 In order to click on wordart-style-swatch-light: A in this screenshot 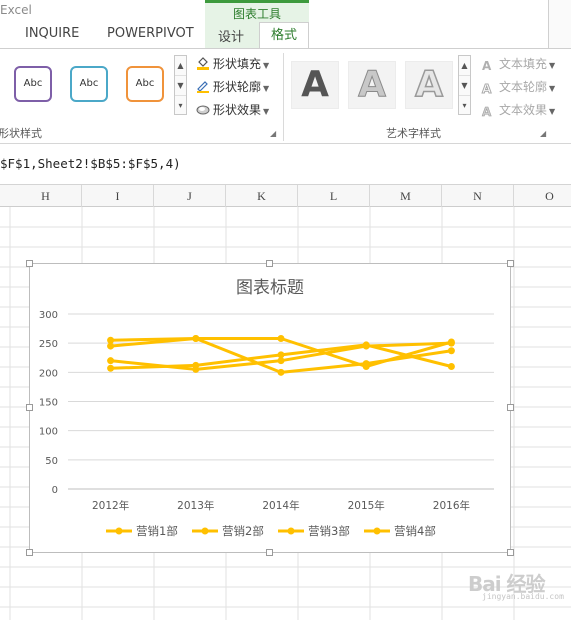, I will do `click(372, 85)`.